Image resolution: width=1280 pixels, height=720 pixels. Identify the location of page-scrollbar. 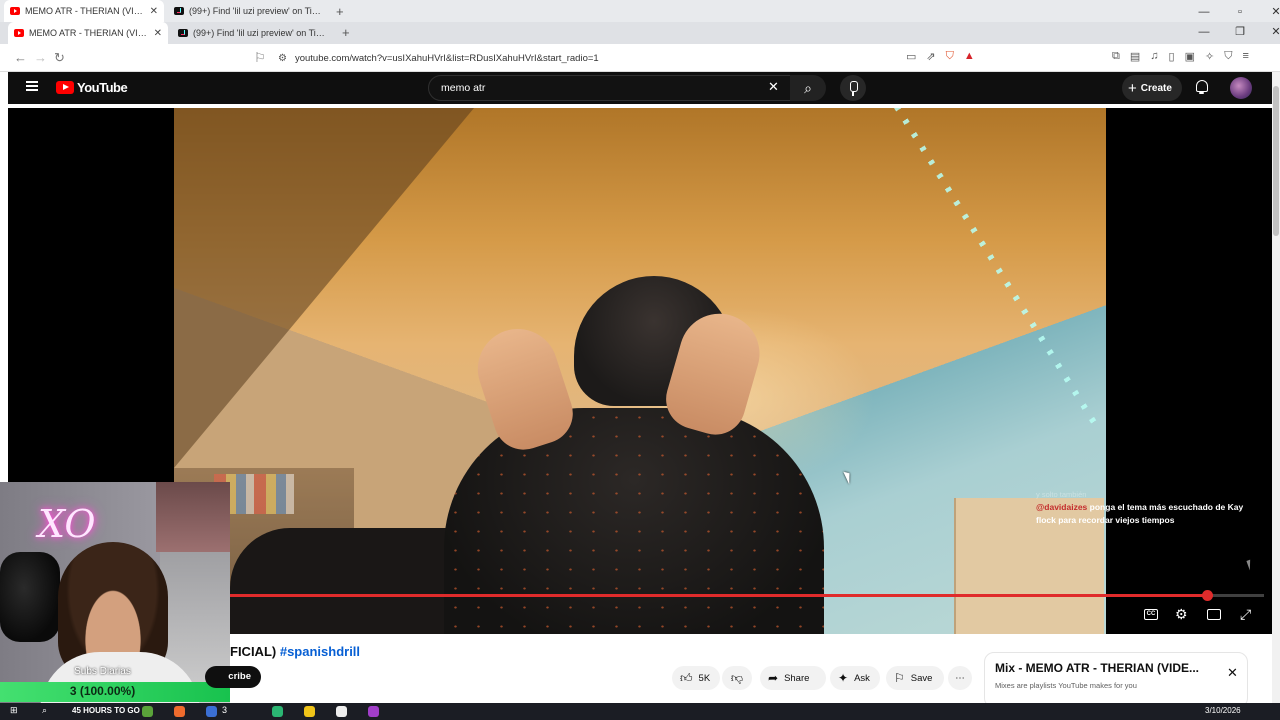
(1276, 387).